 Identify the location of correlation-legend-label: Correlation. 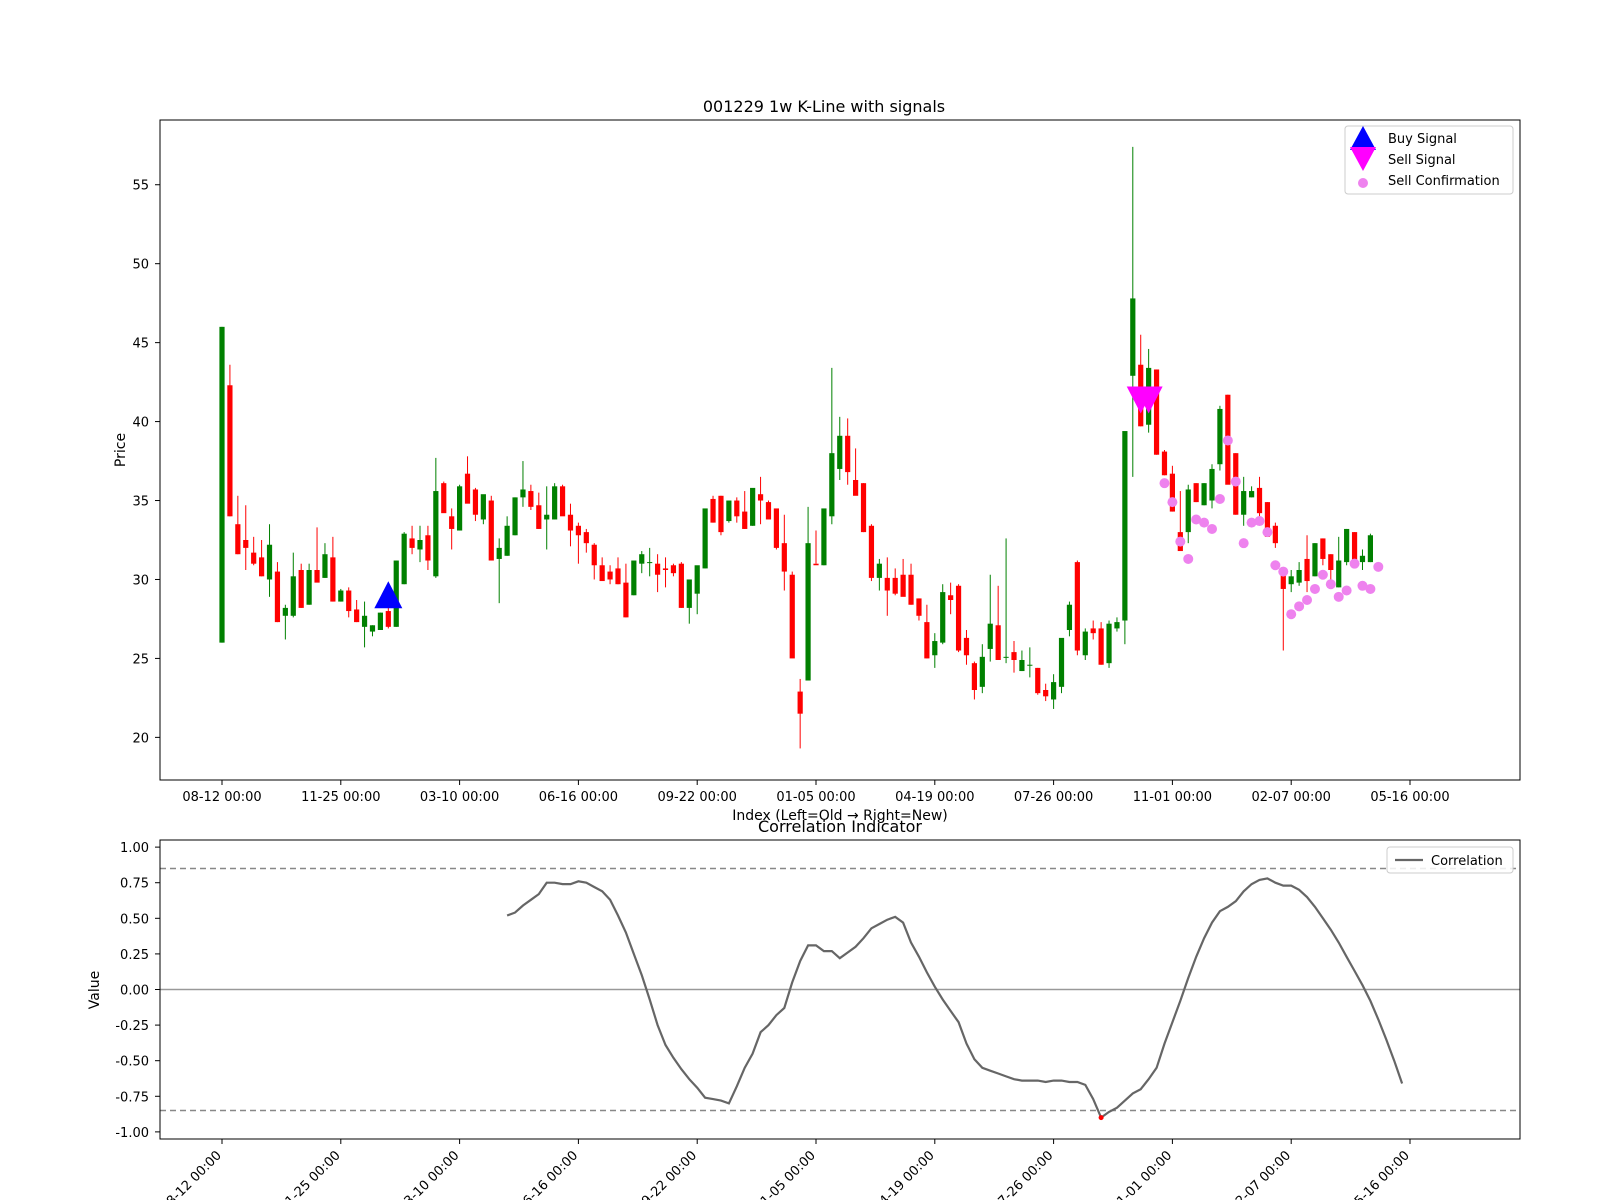
(1467, 861).